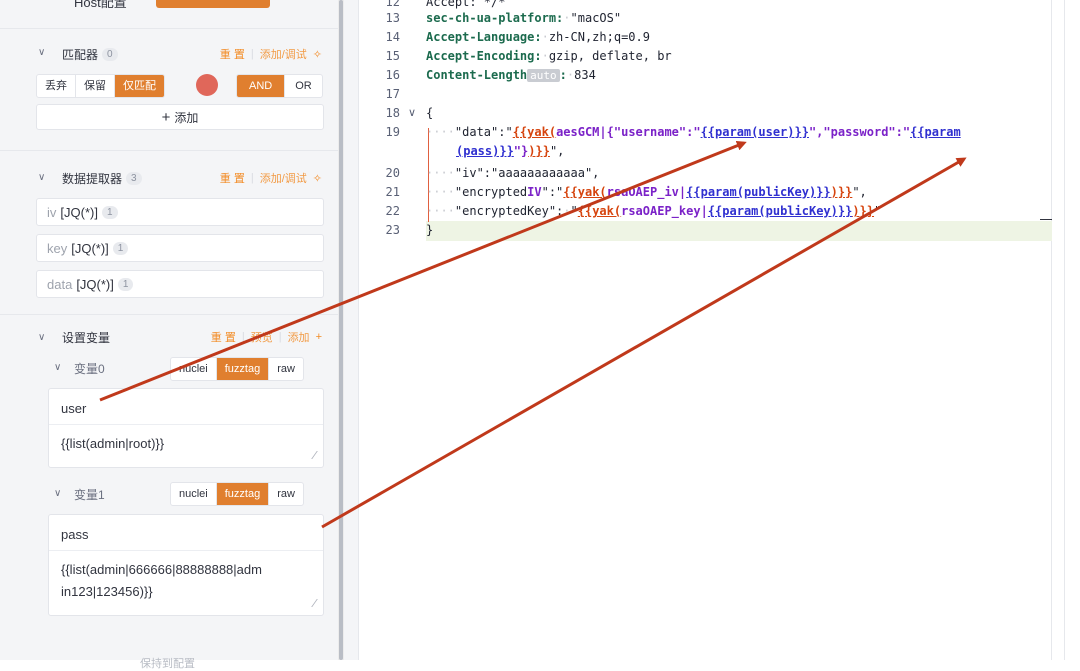 The width and height of the screenshot is (1080, 671). Describe the element at coordinates (232, 54) in the screenshot. I see `matcher-reset-button: 重 置` at that location.